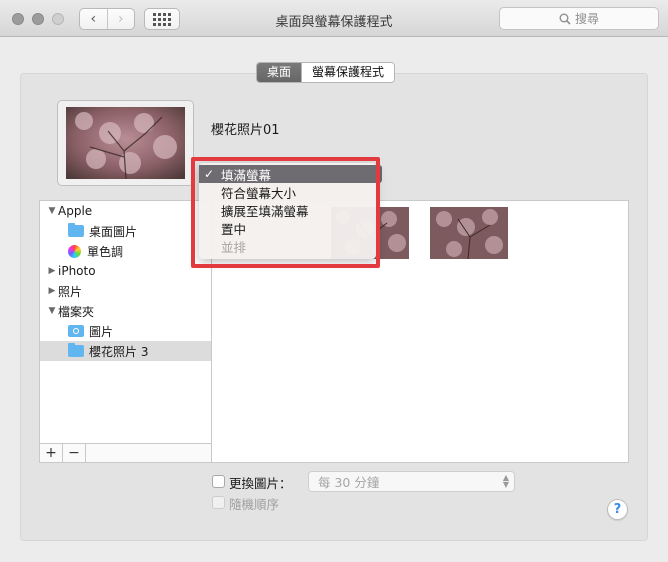  What do you see at coordinates (285, 212) in the screenshot?
I see `annotation-highlight-box` at bounding box center [285, 212].